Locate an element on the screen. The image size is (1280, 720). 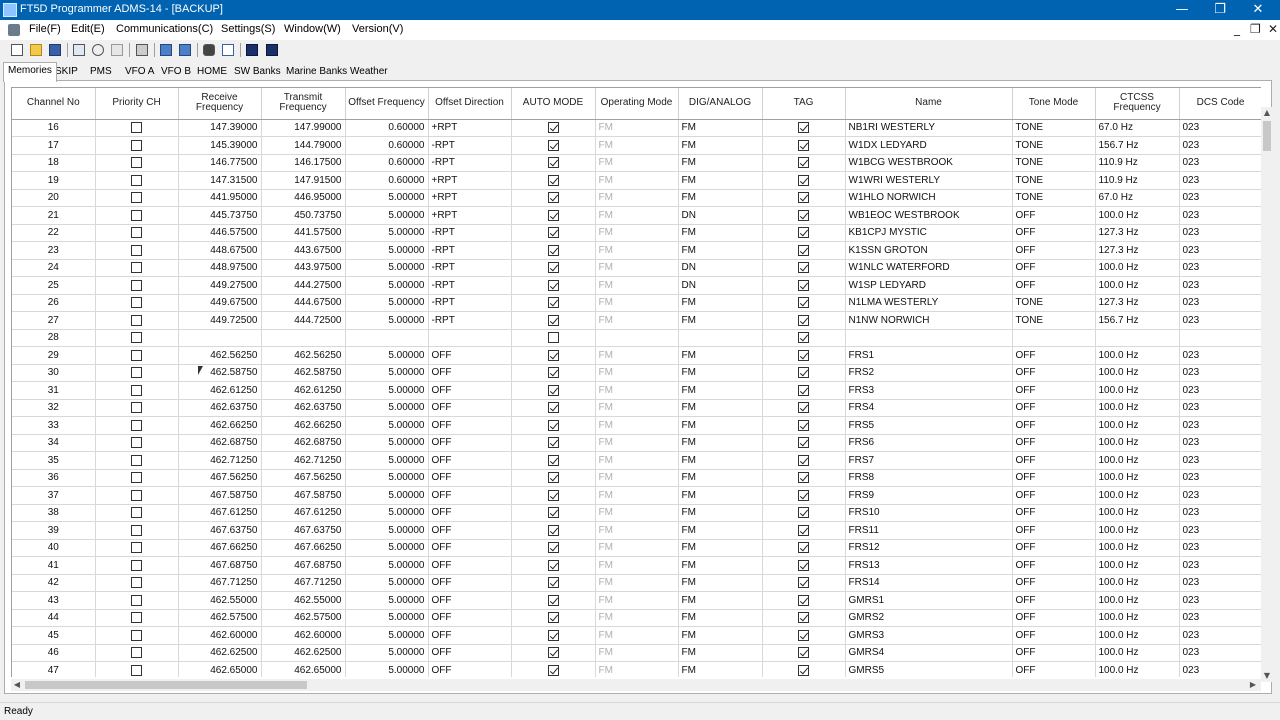
col-operating-mode: Operating Mode is located at coordinates (637, 104).